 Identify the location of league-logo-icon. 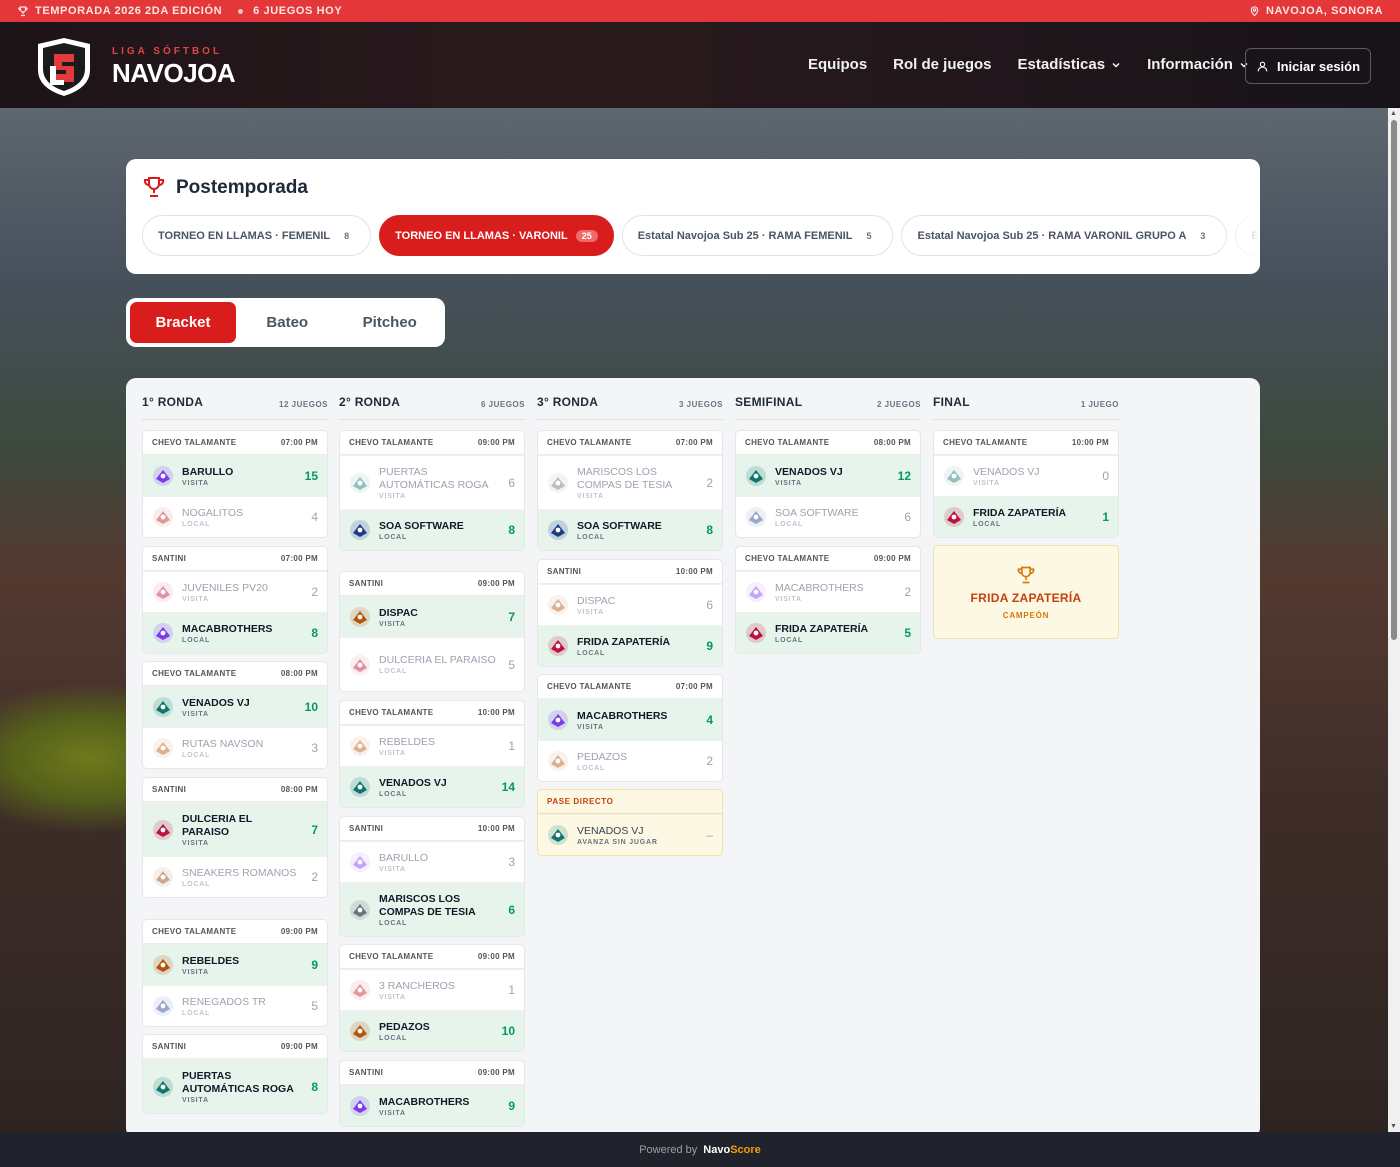
(64, 67).